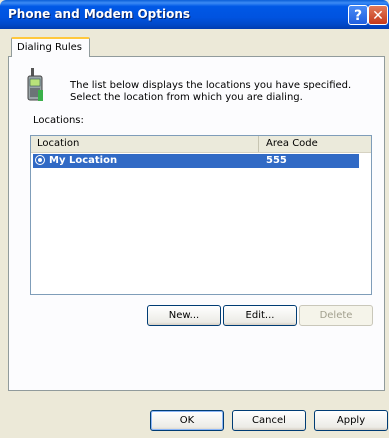 This screenshot has height=438, width=389. I want to click on help-icon: ?, so click(358, 16).